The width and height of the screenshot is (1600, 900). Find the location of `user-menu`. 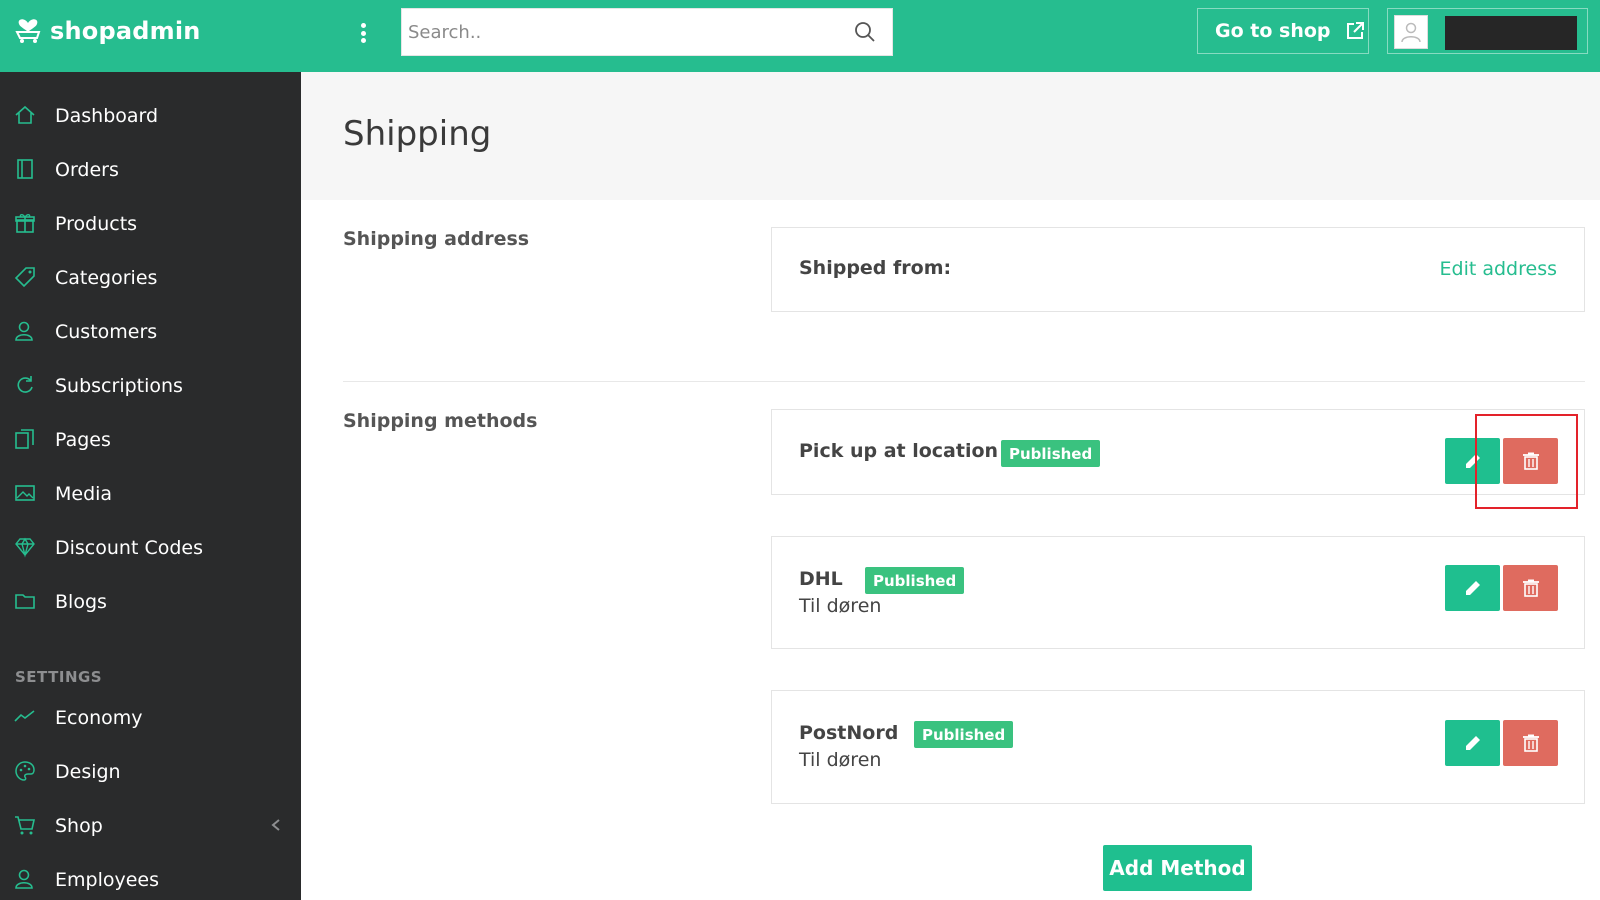

user-menu is located at coordinates (1487, 31).